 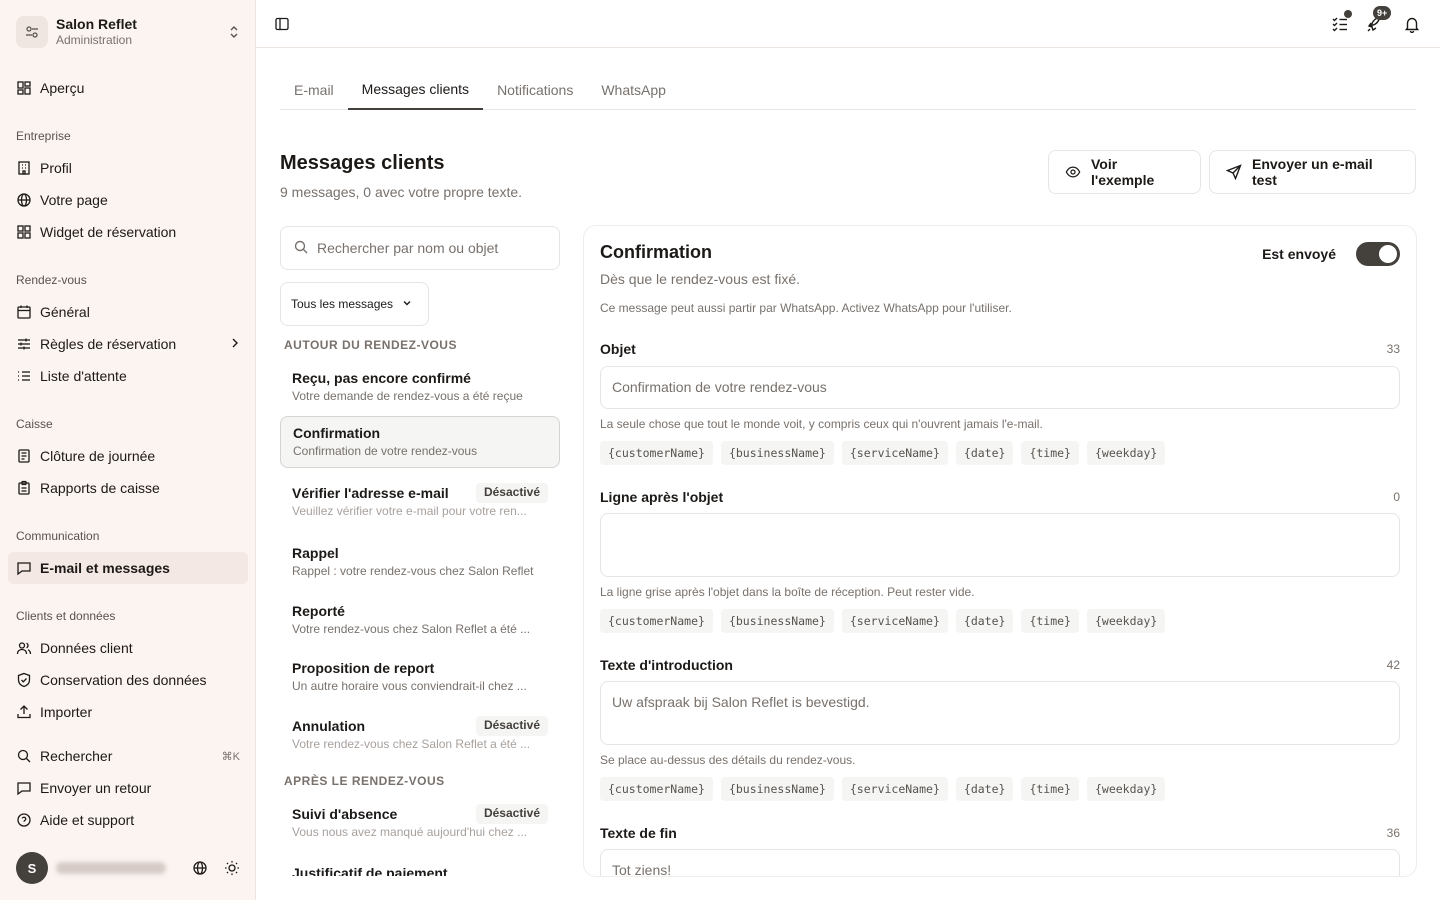 I want to click on send-test-email-button: Envoyer un e-mail test, so click(x=1312, y=172).